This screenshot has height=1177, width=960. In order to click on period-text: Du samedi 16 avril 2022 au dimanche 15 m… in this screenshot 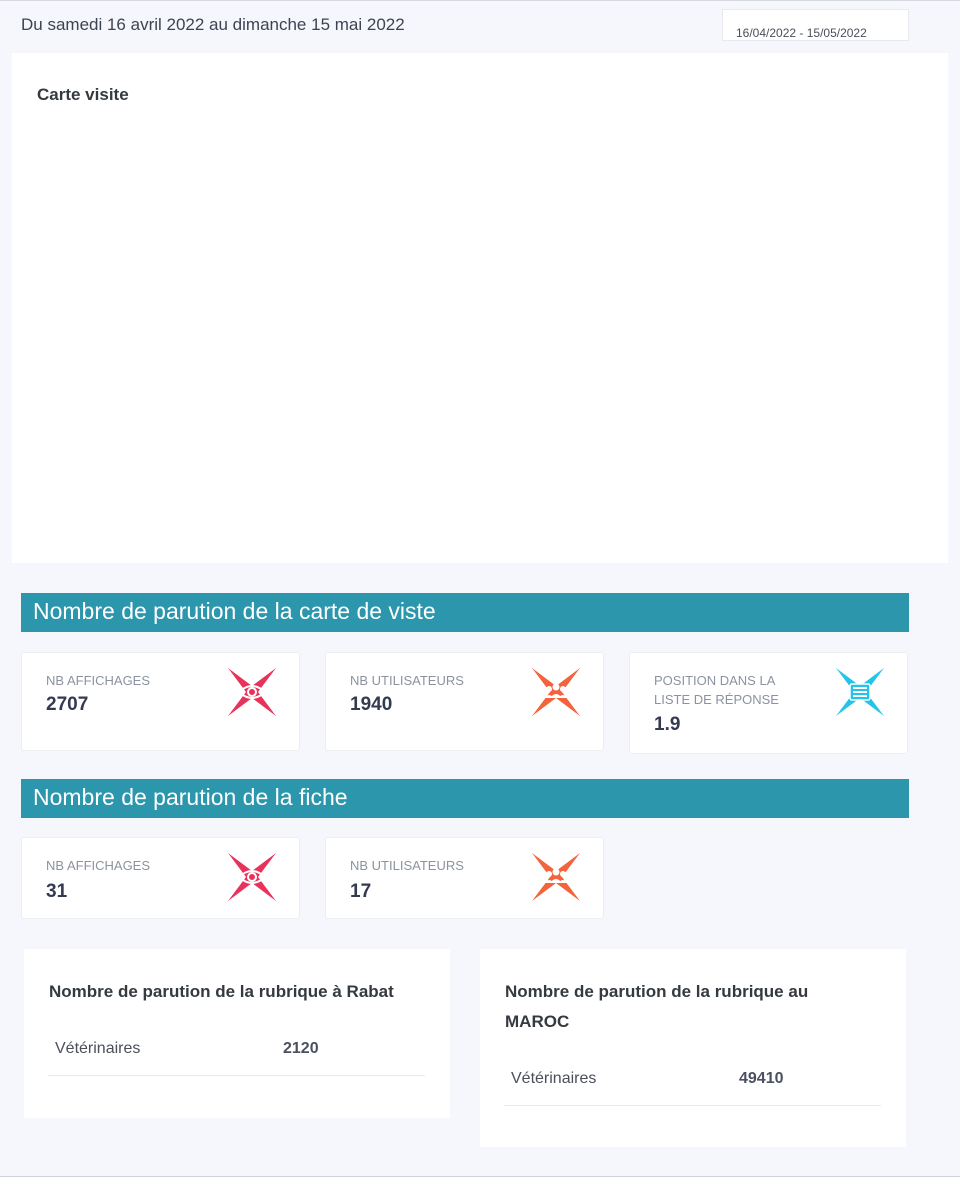, I will do `click(213, 24)`.